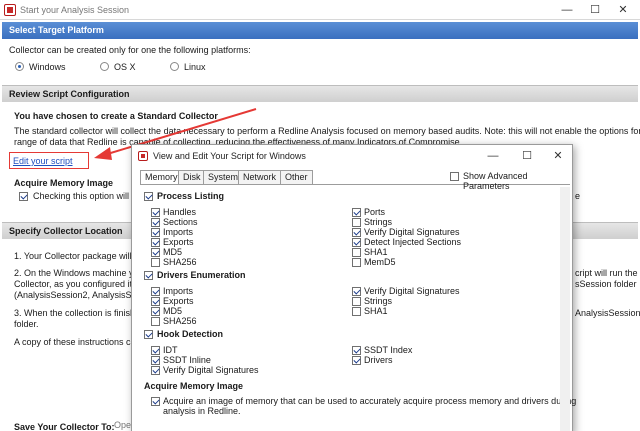 This screenshot has height=431, width=640. What do you see at coordinates (26, 324) in the screenshot?
I see `step3-line2: folder.` at bounding box center [26, 324].